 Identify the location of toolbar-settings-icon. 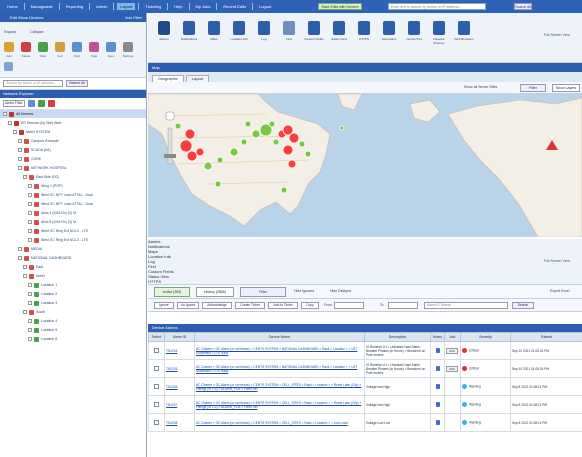
(128, 47).